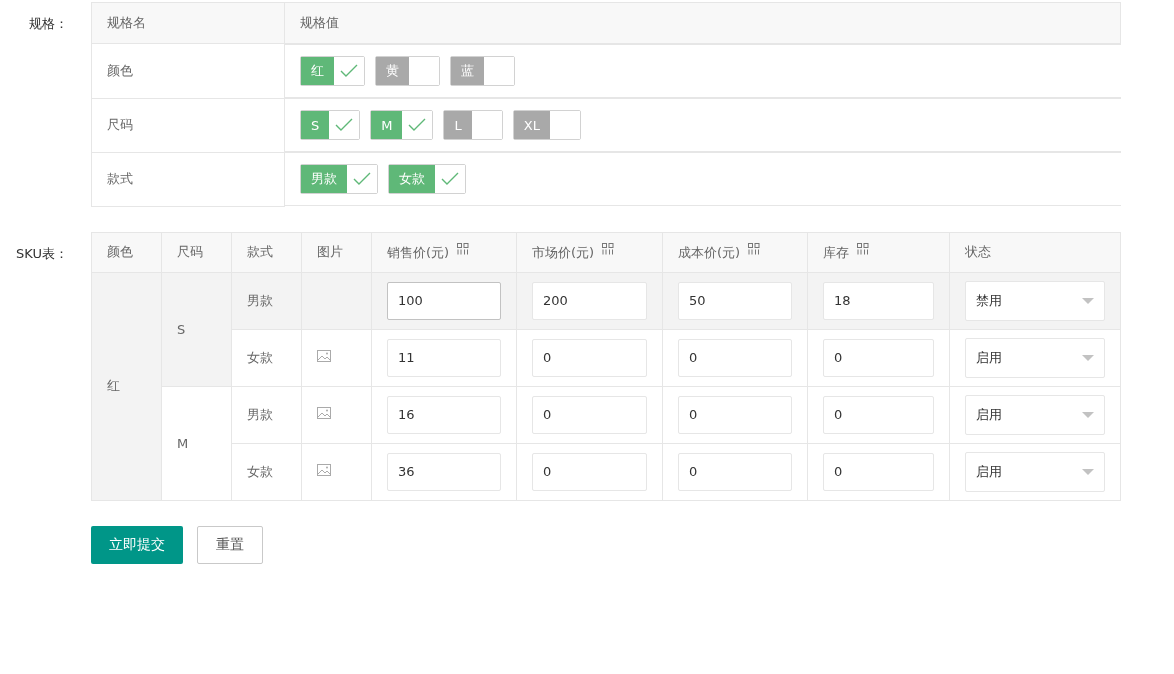 The height and width of the screenshot is (674, 1174). What do you see at coordinates (589, 300) in the screenshot?
I see `input-field: 200` at bounding box center [589, 300].